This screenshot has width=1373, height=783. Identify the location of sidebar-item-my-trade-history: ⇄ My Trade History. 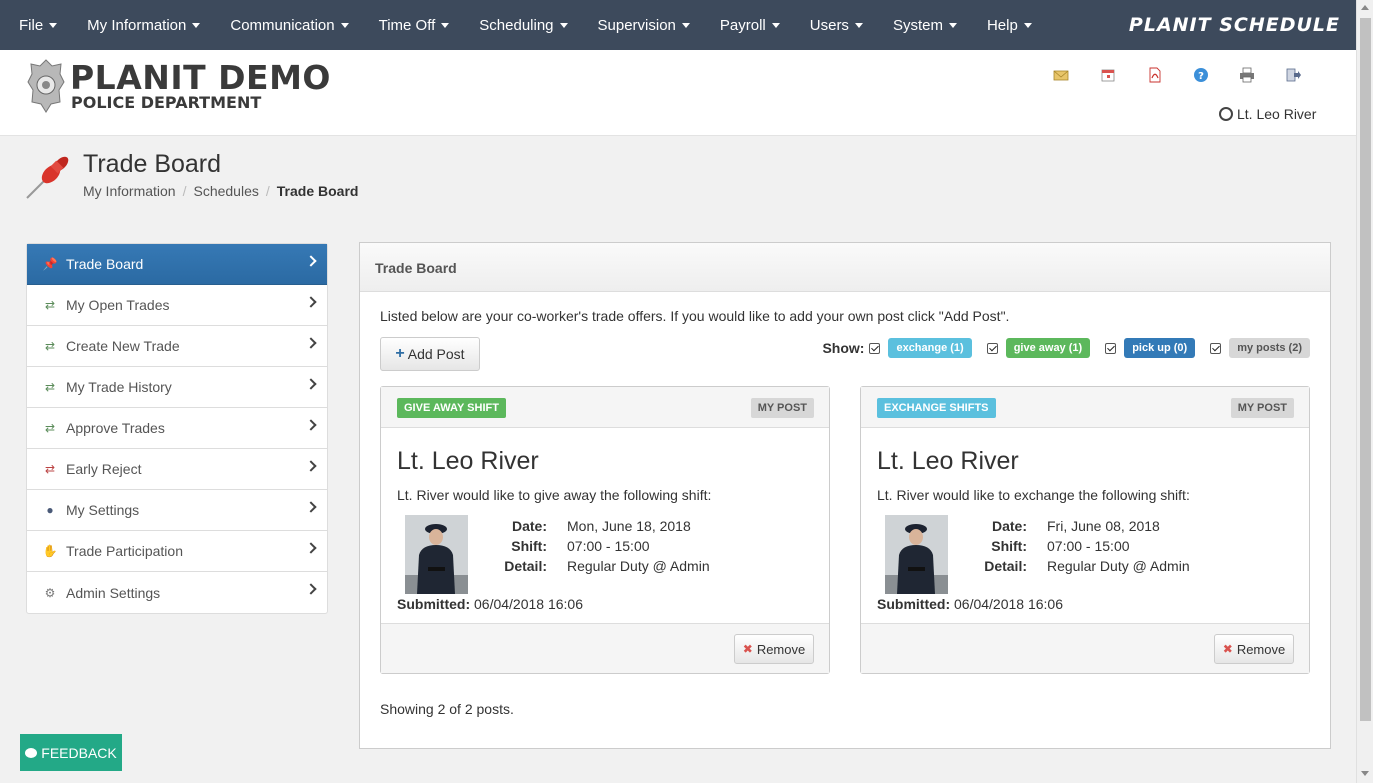
(177, 387).